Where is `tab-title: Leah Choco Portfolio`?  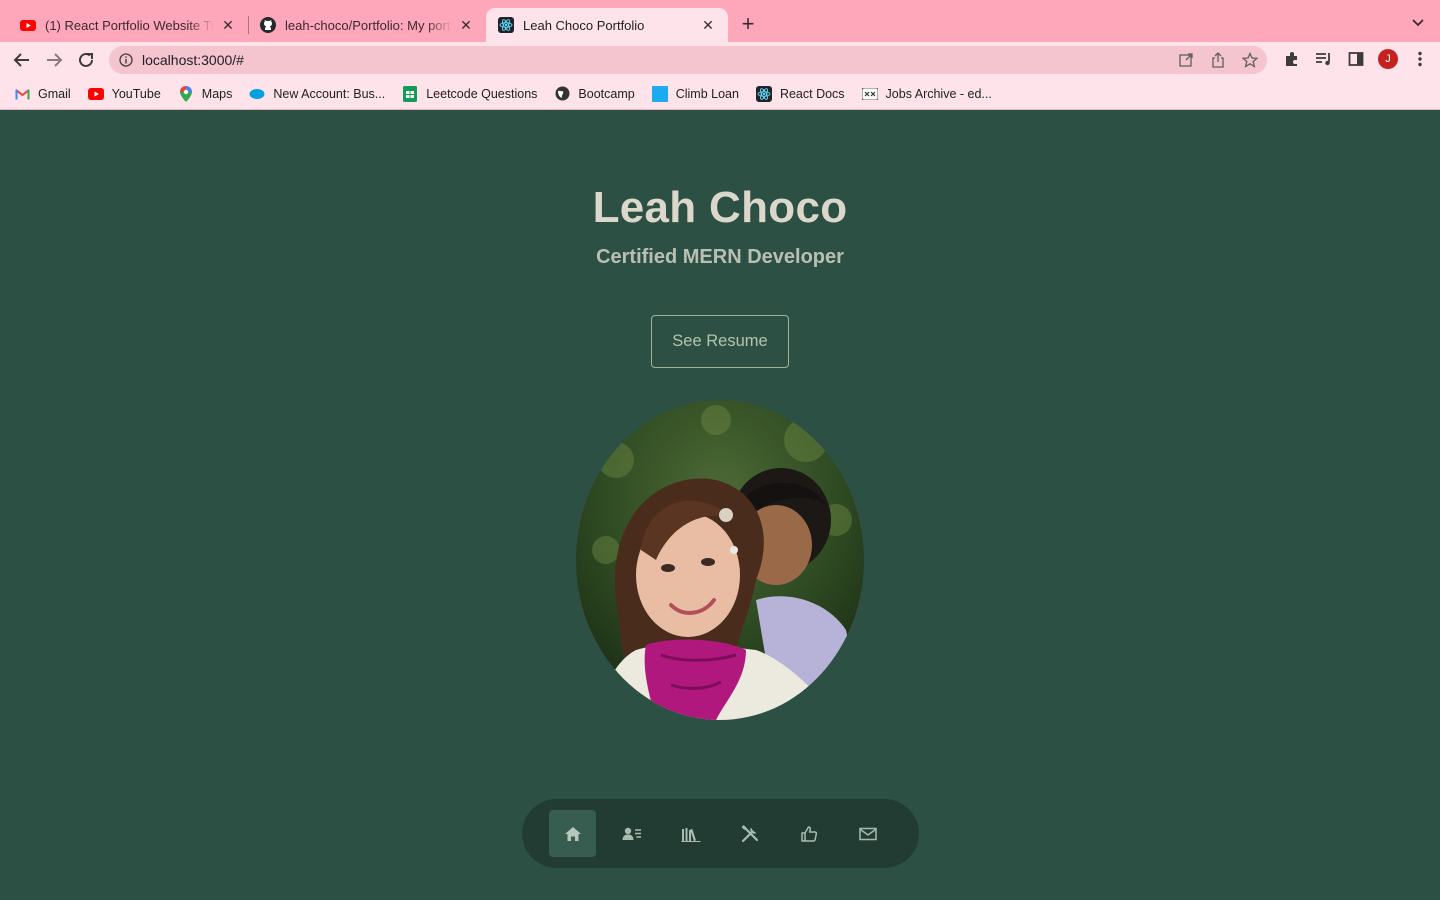
tab-title: Leah Choco Portfolio is located at coordinates (584, 25).